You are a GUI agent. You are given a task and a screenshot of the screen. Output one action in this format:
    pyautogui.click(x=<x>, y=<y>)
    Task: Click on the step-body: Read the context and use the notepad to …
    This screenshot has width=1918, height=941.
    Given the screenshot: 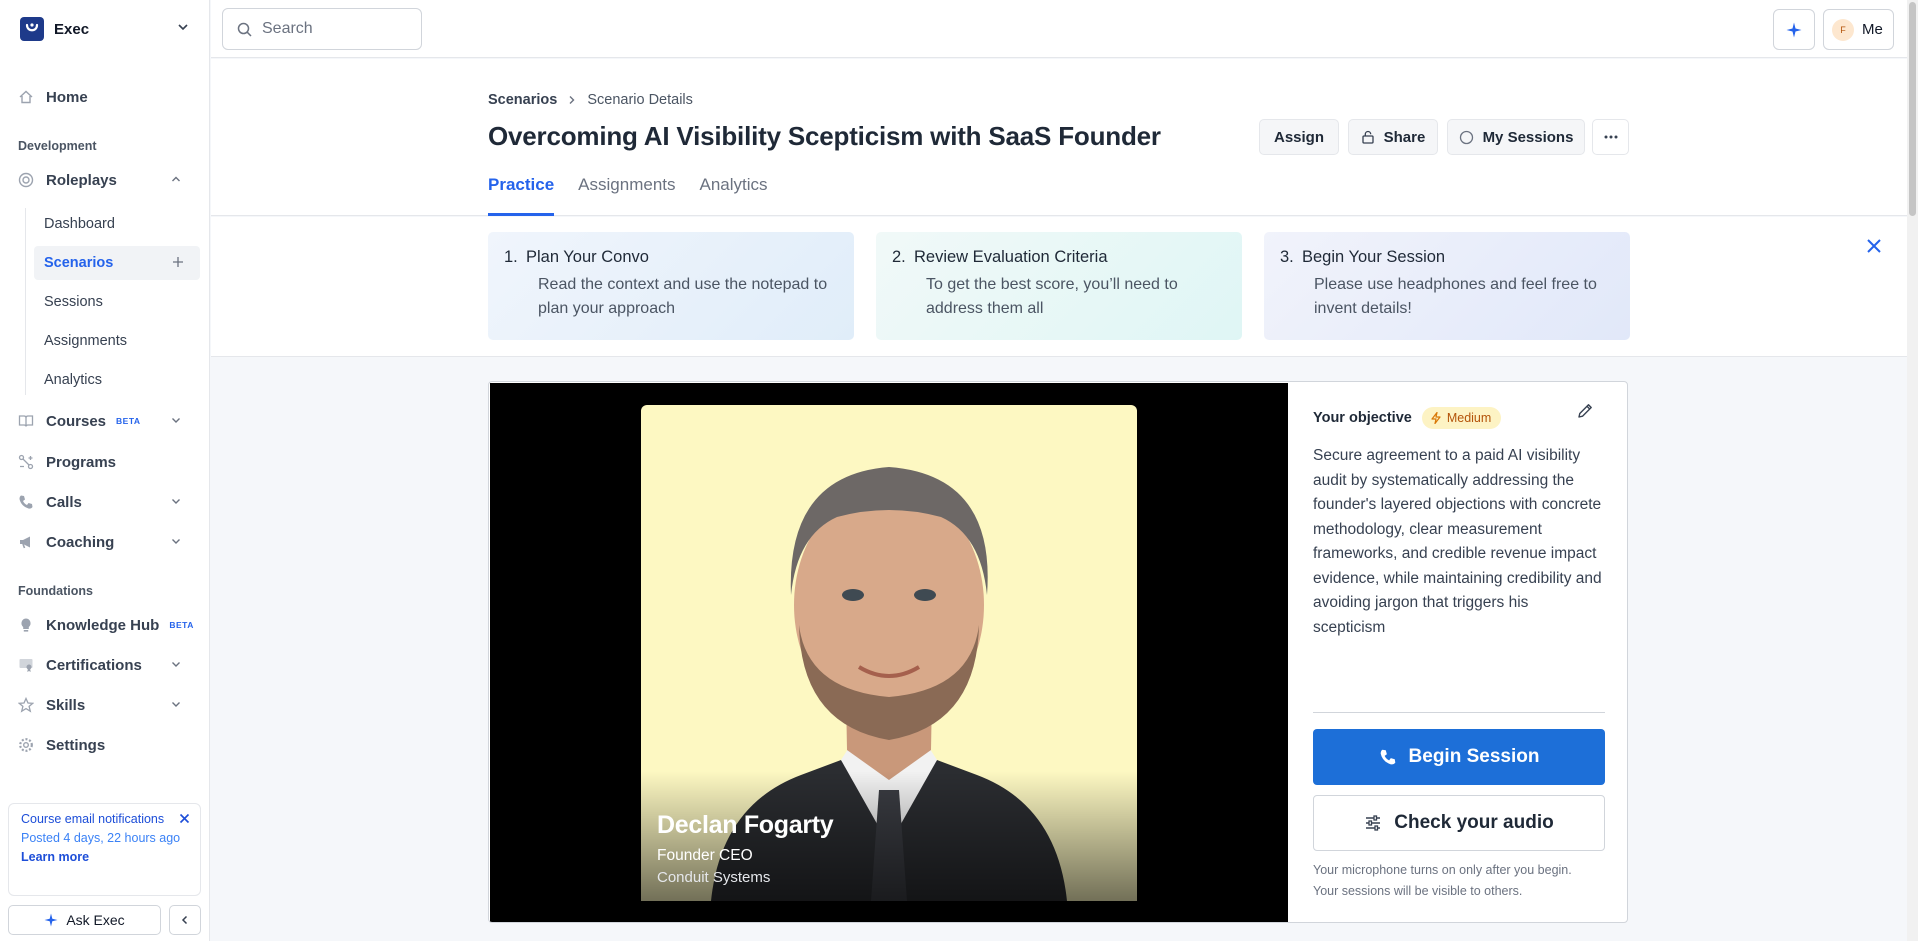 What is the action you would take?
    pyautogui.click(x=683, y=296)
    